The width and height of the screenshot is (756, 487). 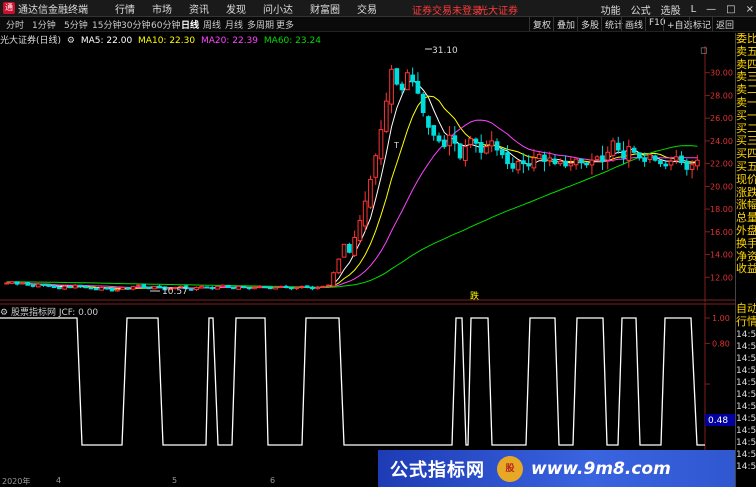 What do you see at coordinates (212, 24) in the screenshot?
I see `tab-weekly: 周线` at bounding box center [212, 24].